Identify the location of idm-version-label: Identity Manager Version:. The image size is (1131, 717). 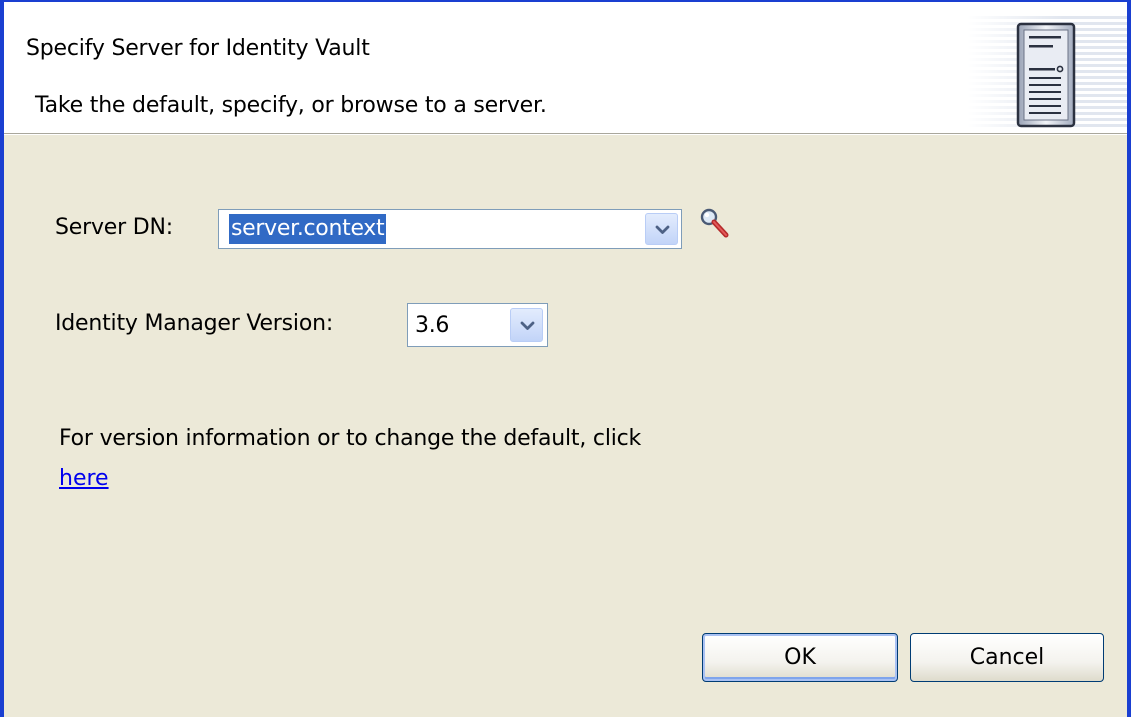
(194, 323).